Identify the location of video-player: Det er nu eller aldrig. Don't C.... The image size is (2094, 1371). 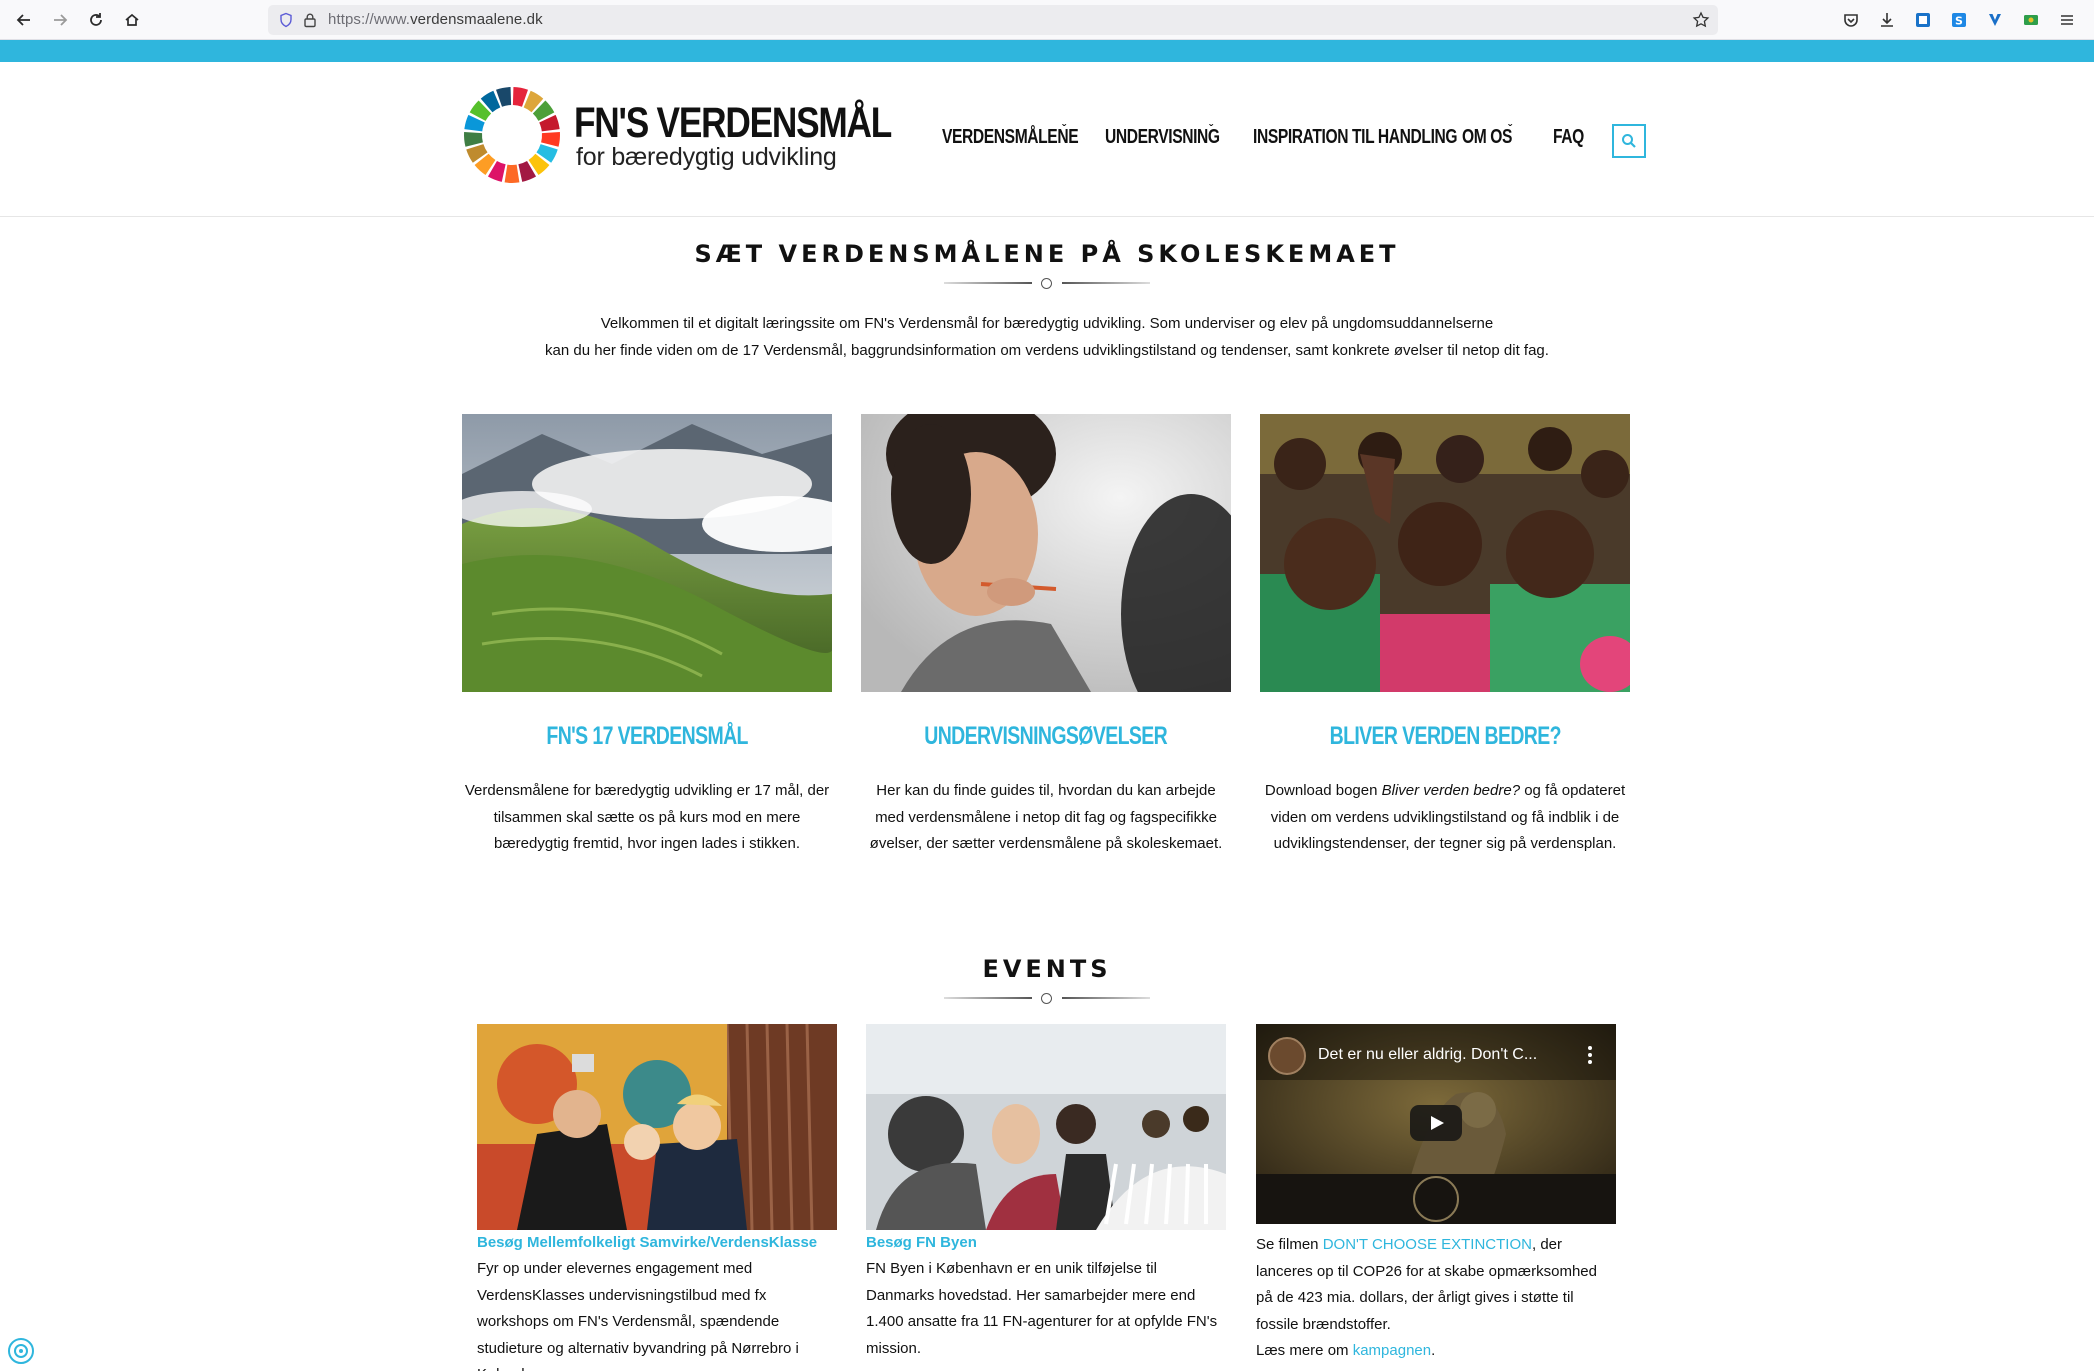
(1436, 1124).